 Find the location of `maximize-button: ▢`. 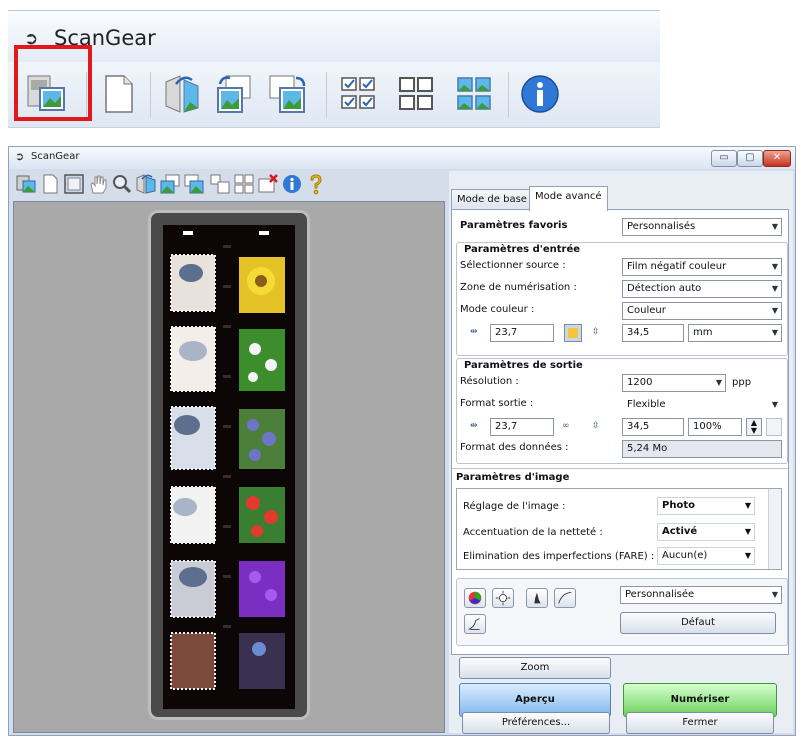

maximize-button: ▢ is located at coordinates (750, 158).